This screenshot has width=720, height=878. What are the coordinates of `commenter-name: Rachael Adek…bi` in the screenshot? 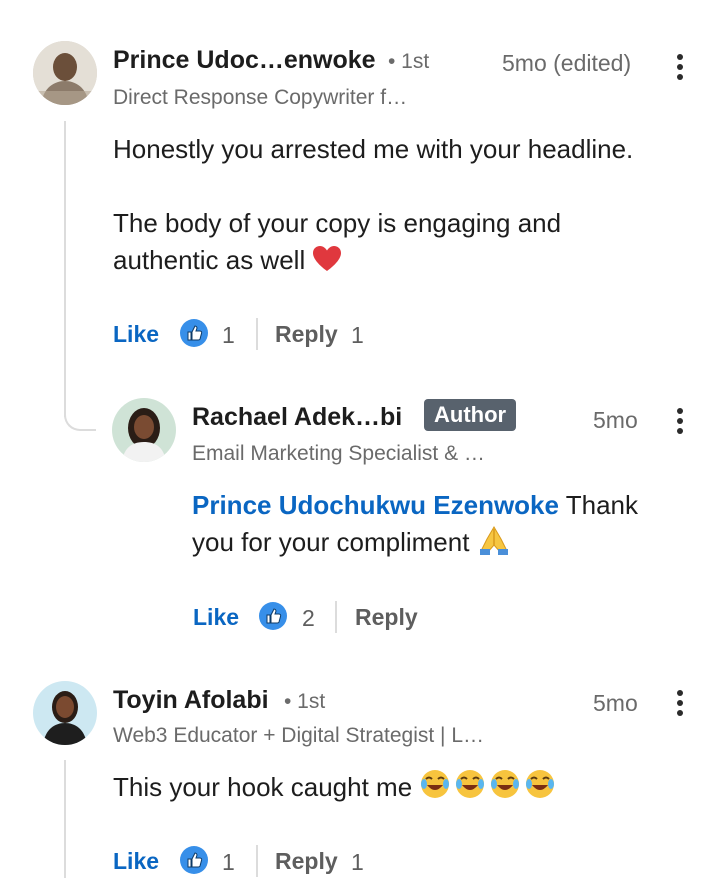 It's located at (297, 417).